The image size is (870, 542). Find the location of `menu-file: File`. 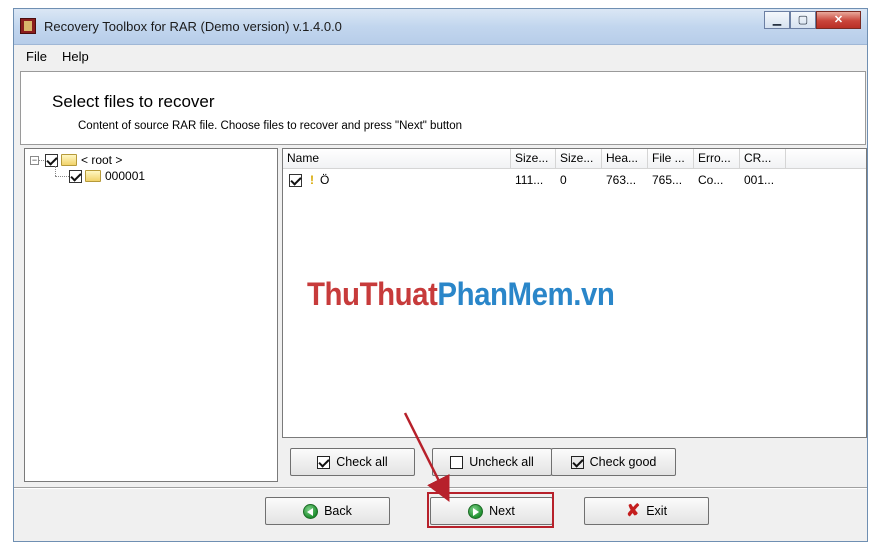

menu-file: File is located at coordinates (36, 56).